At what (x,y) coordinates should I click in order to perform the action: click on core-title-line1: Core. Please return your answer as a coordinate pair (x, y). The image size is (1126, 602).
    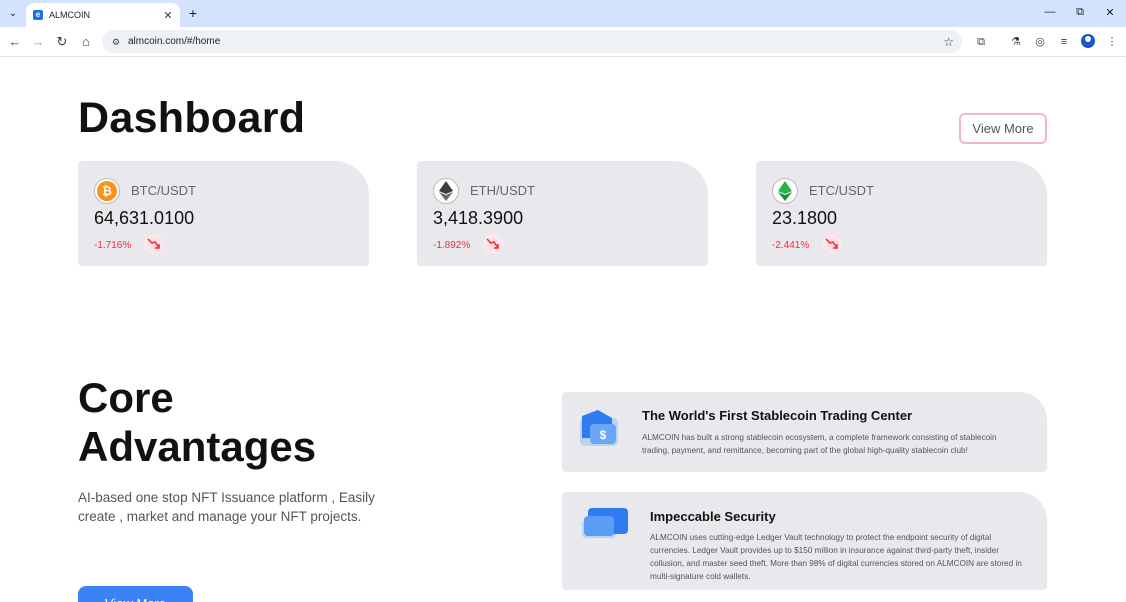
    Looking at the image, I should click on (126, 397).